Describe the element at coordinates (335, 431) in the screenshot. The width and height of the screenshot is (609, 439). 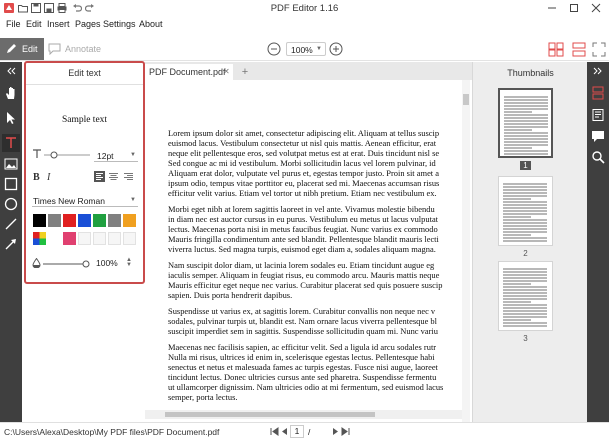
I see `next-page-icon` at that location.